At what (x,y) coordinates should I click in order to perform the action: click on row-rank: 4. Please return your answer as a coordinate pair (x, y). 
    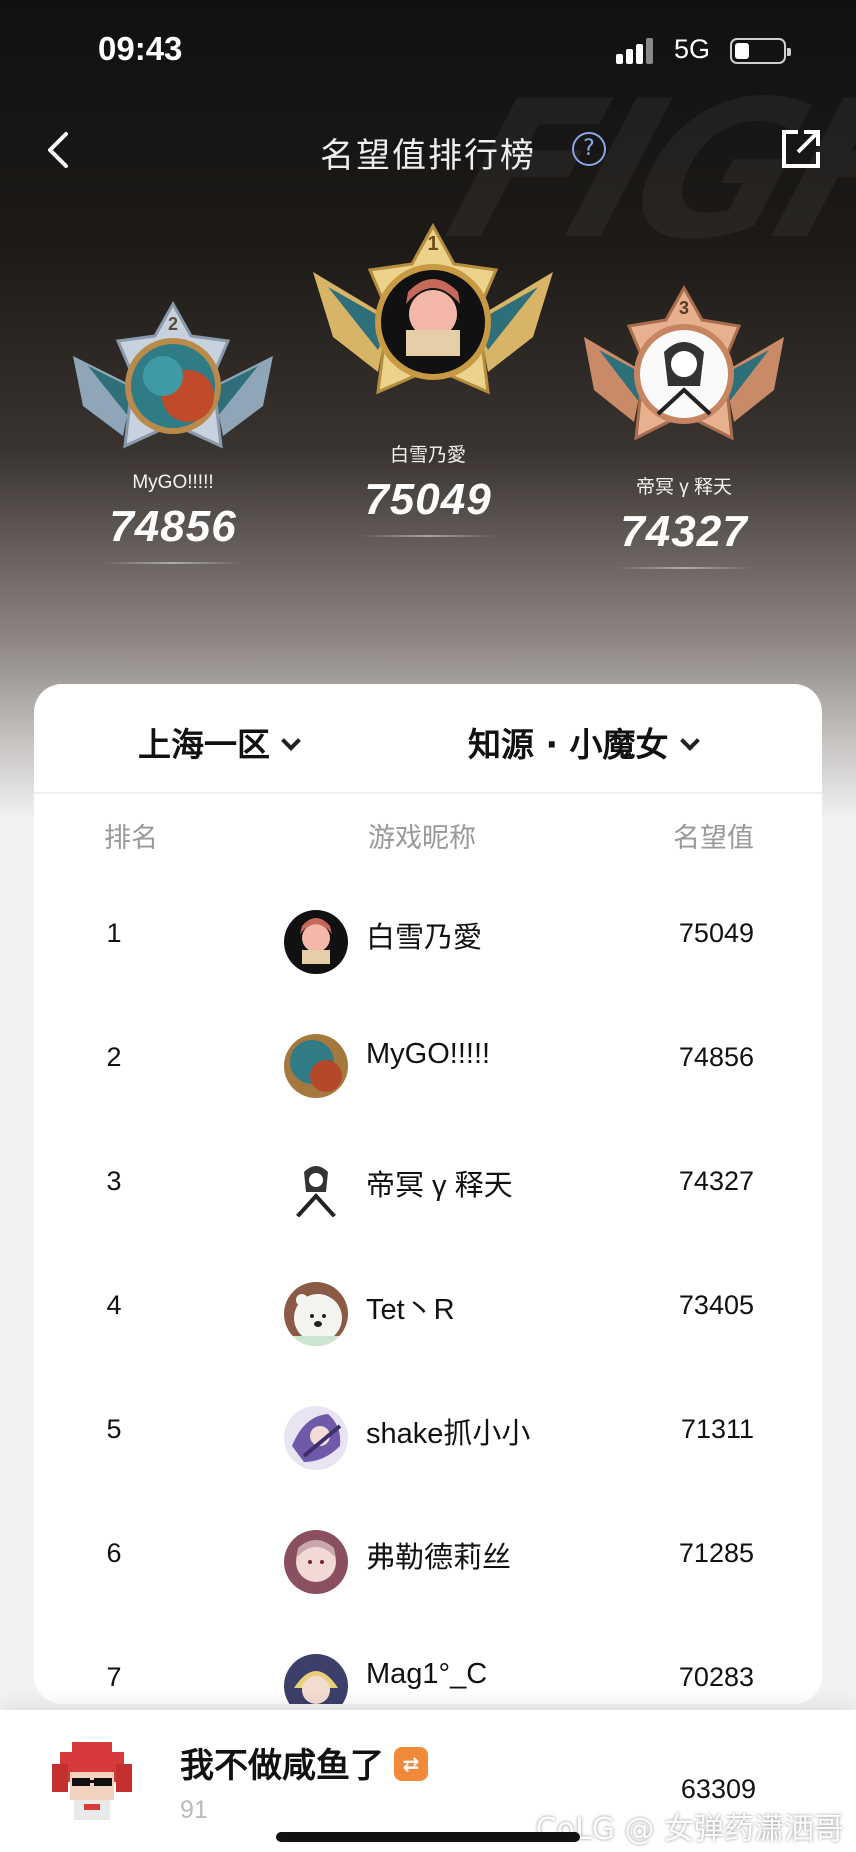
    Looking at the image, I should click on (114, 1305).